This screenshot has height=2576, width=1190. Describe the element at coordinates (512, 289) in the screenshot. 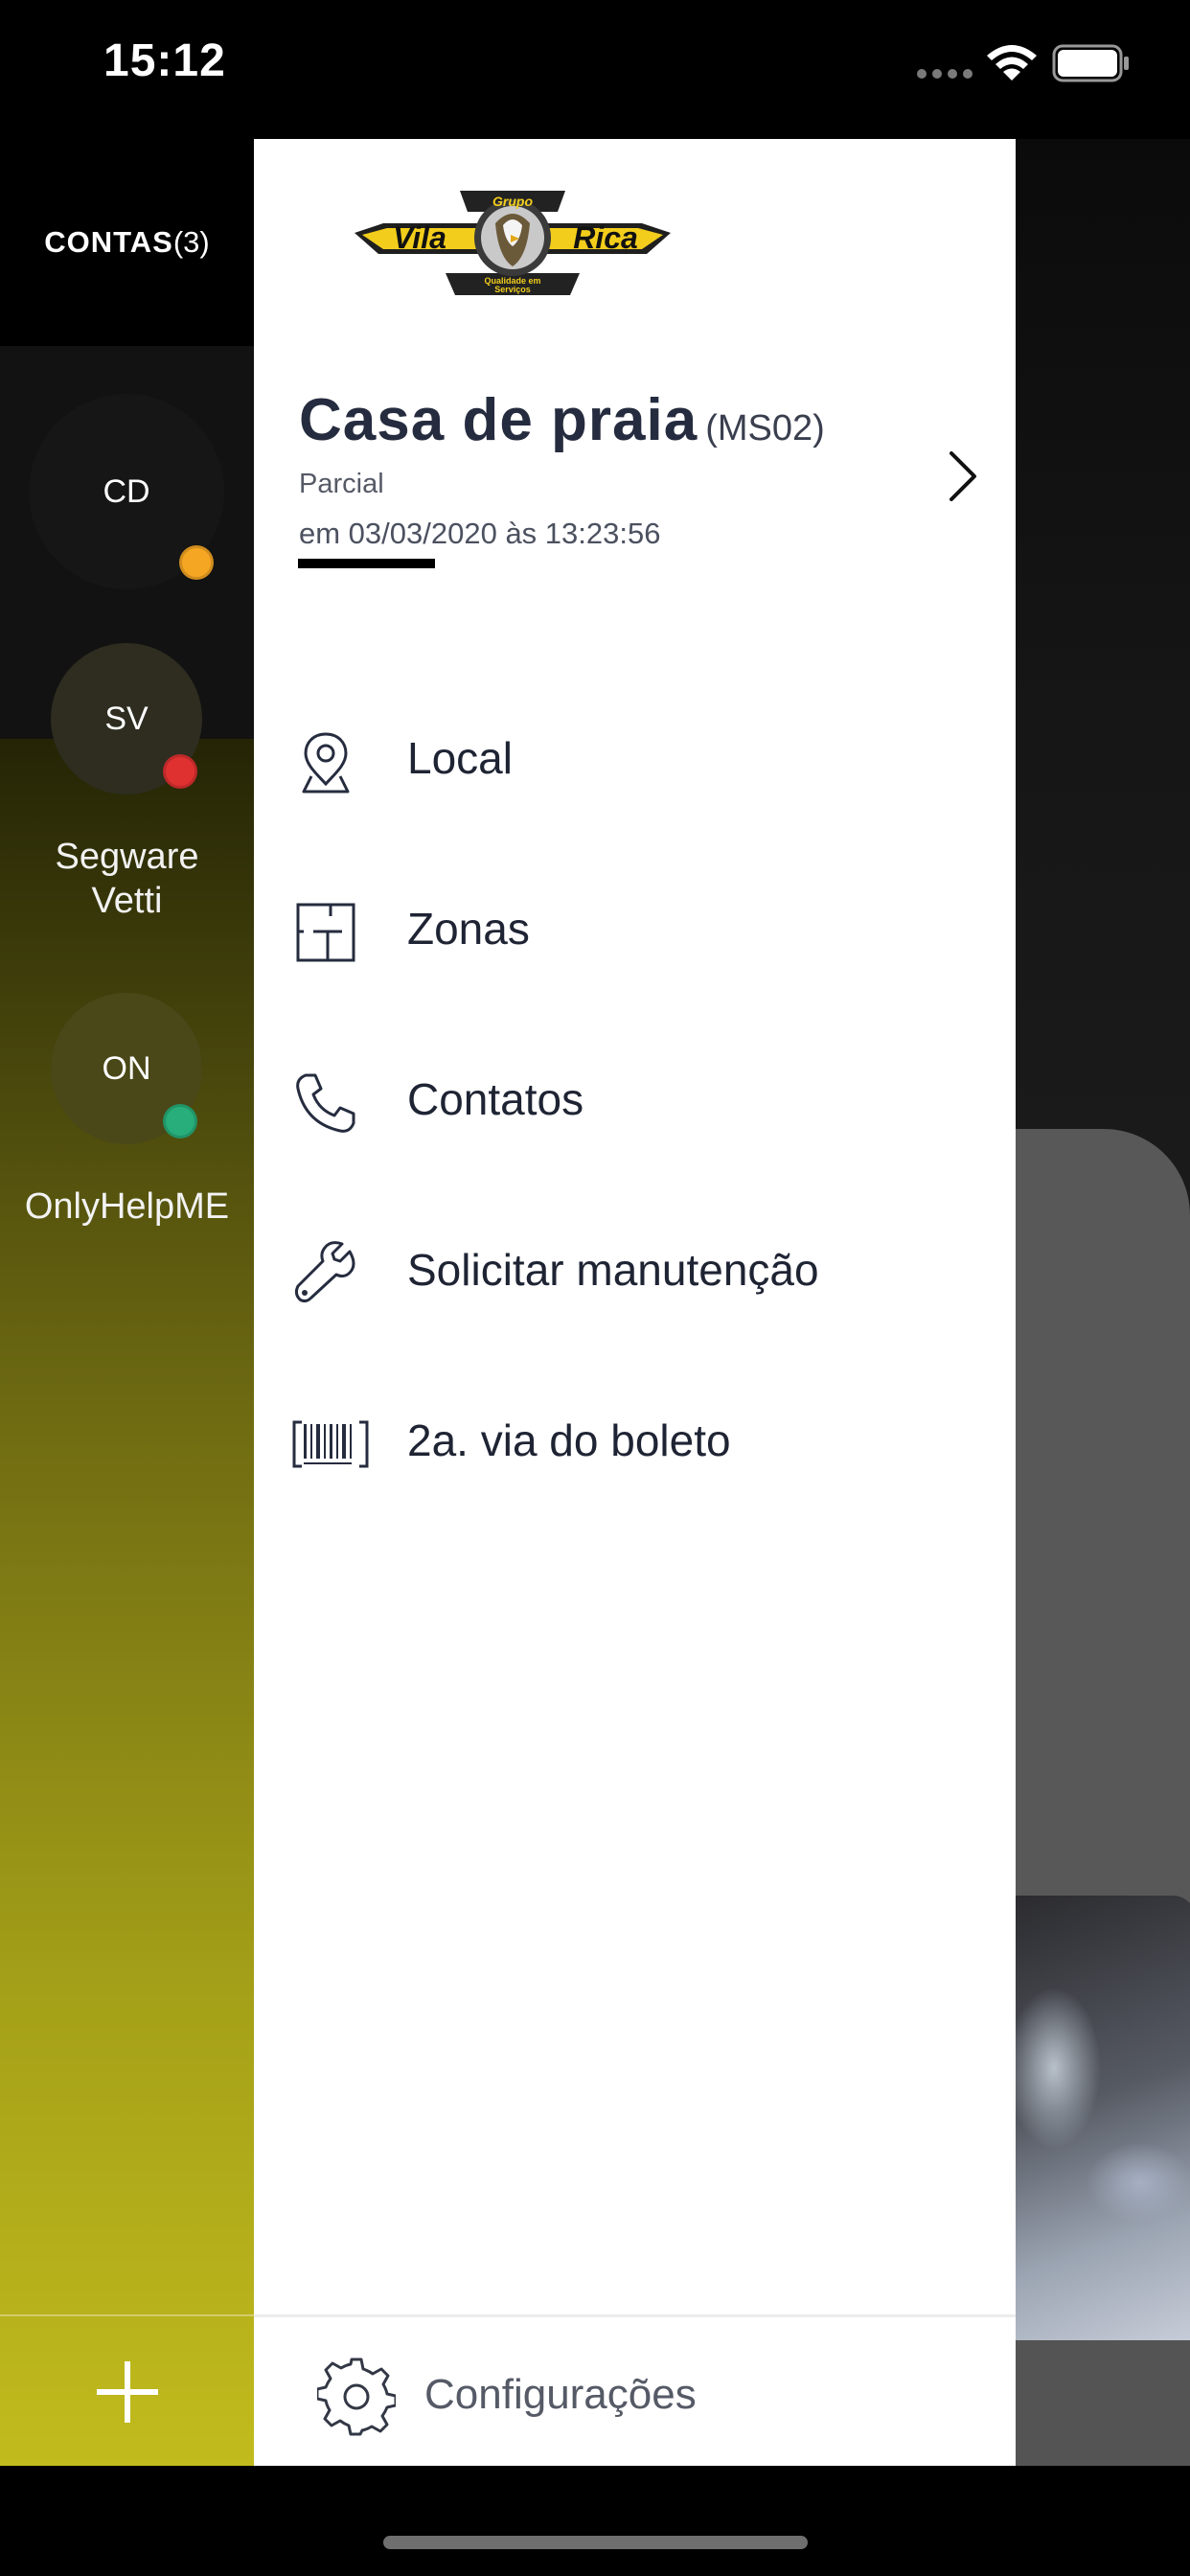

I see `svg-text: Serviços` at that location.